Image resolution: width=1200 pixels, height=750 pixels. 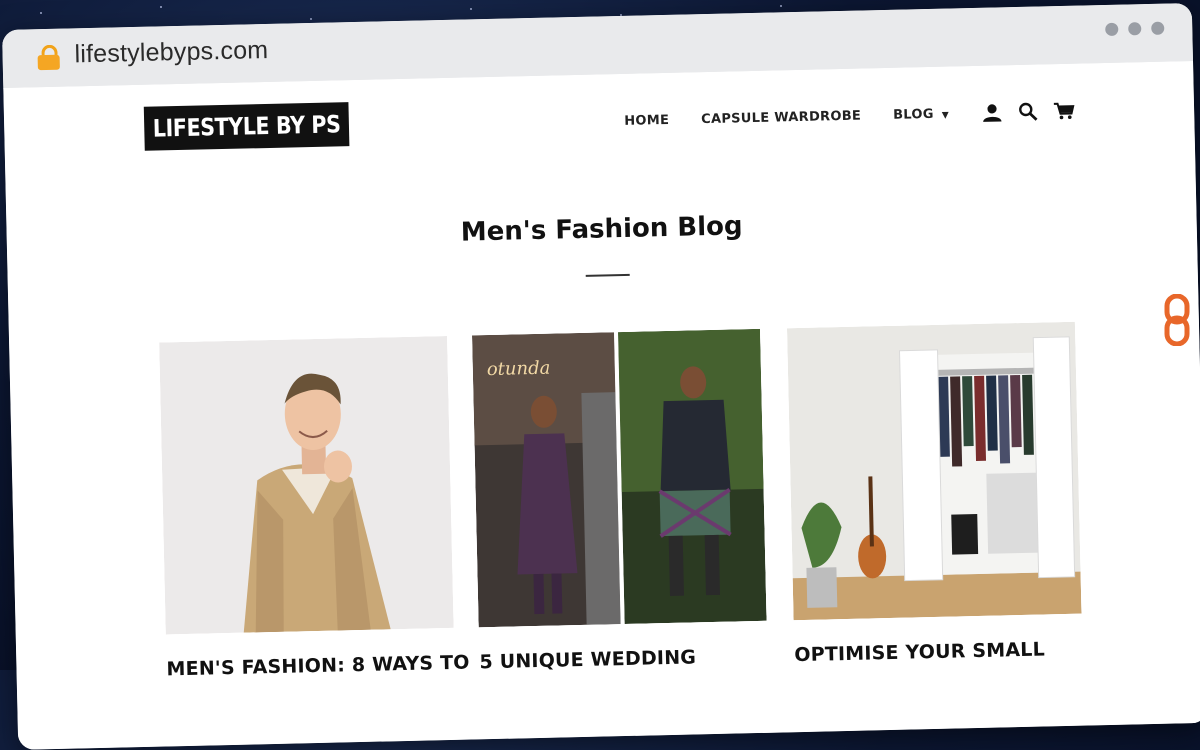 I want to click on nav-capsule-wardrobe: CAPSULE WARDROBE, so click(x=781, y=117).